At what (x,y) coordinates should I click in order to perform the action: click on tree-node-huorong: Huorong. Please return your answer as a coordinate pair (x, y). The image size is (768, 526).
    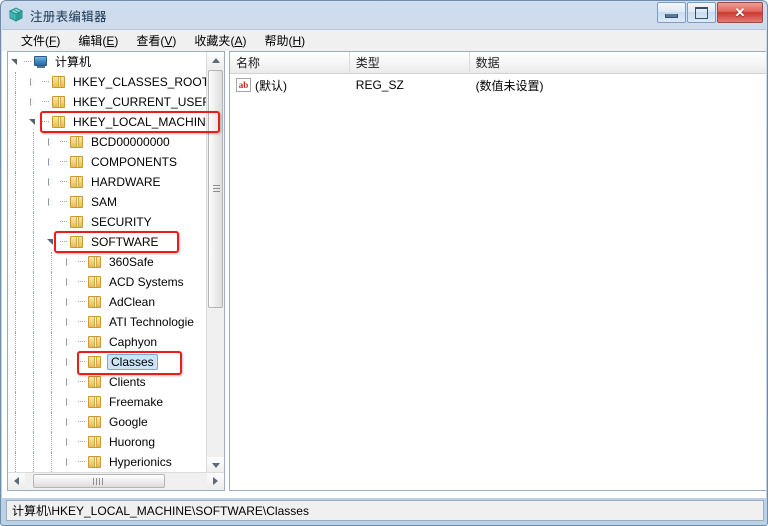
    Looking at the image, I should click on (108, 442).